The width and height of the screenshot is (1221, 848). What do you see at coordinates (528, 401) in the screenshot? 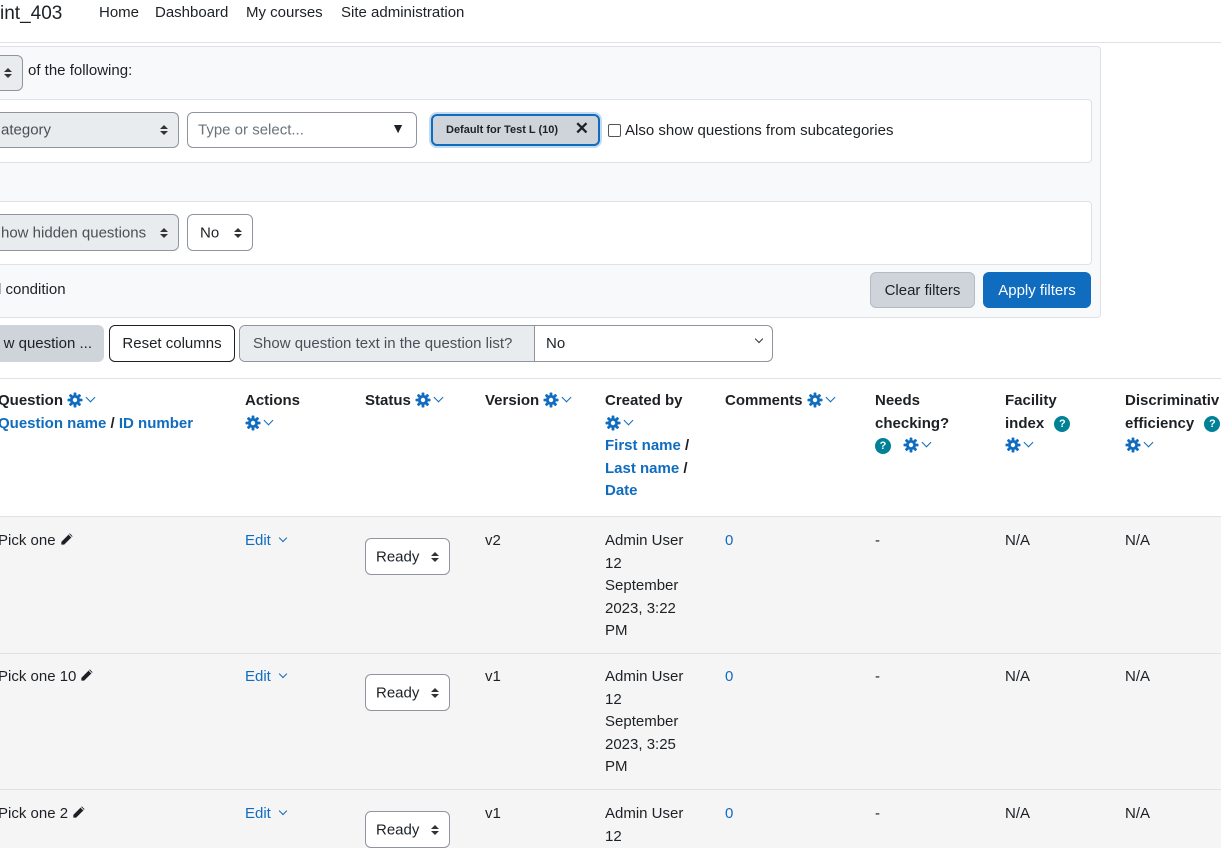
I see `header-version: Version` at bounding box center [528, 401].